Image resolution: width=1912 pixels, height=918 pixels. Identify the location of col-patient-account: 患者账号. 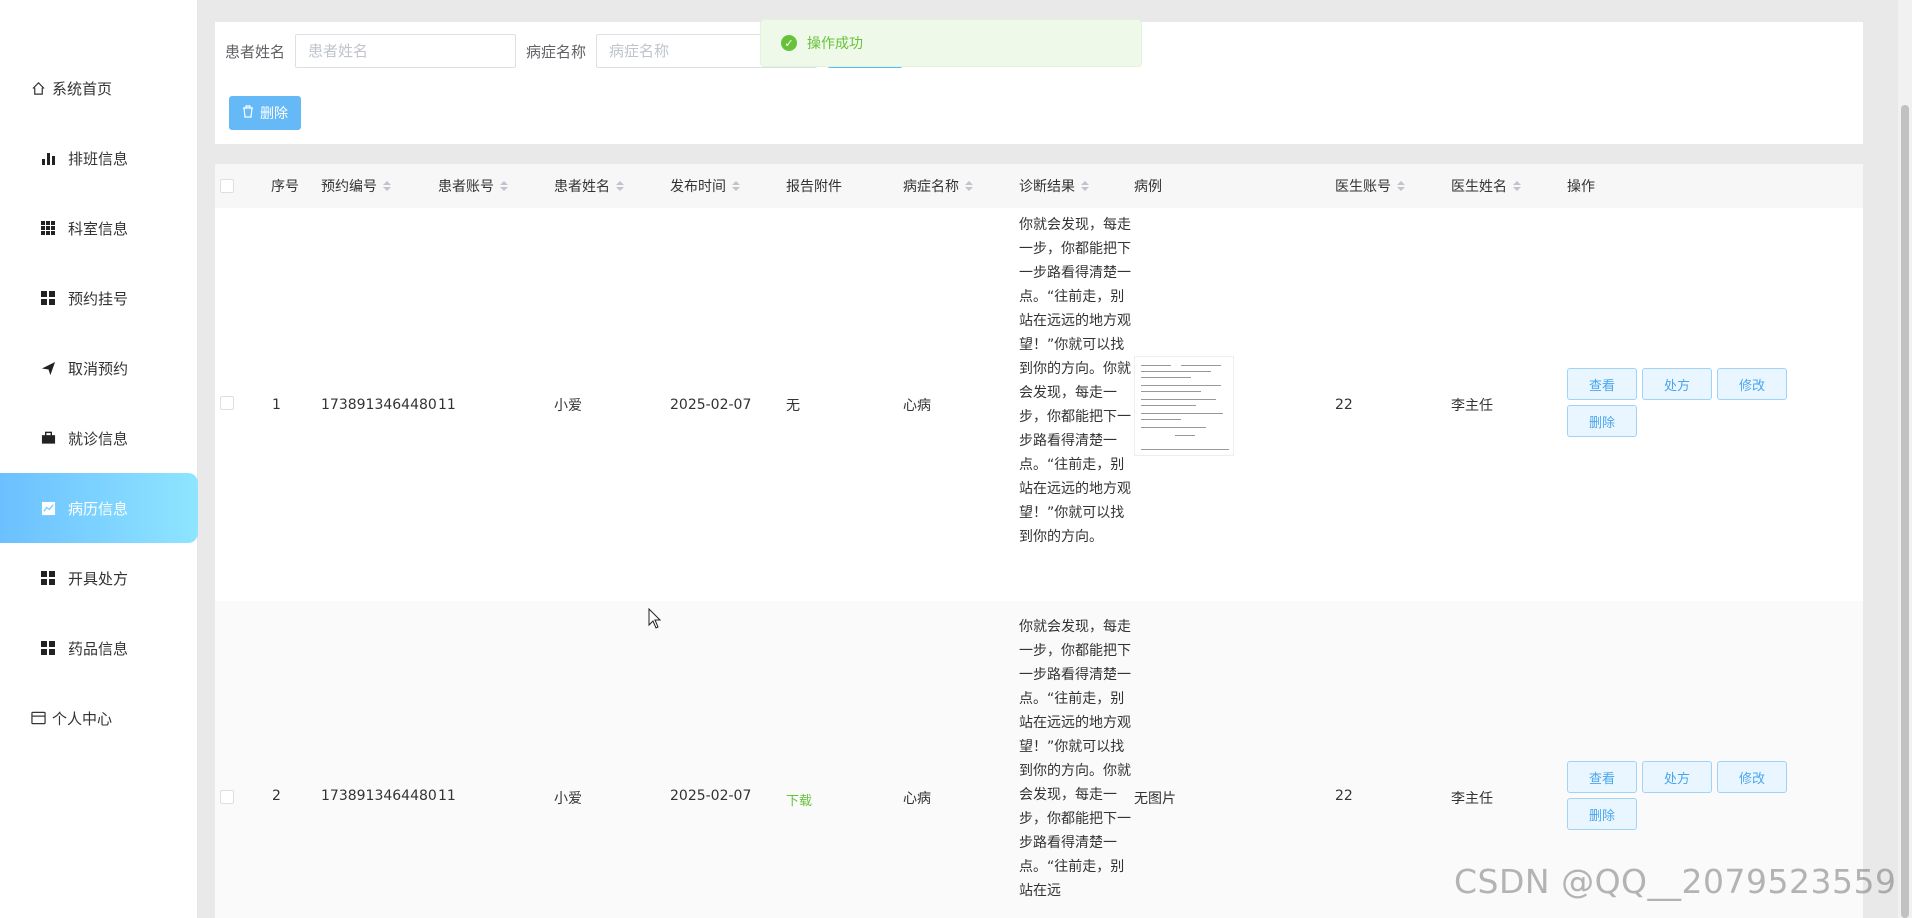
(473, 186).